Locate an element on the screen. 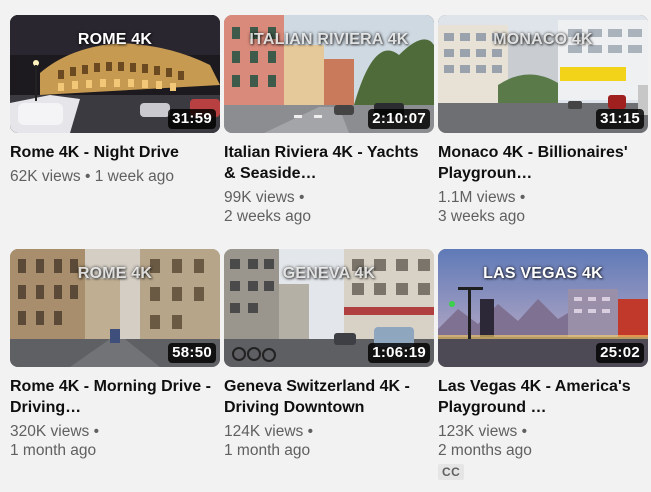  thumbnail-overlay-text: LAS VEGAS 4K is located at coordinates (543, 273).